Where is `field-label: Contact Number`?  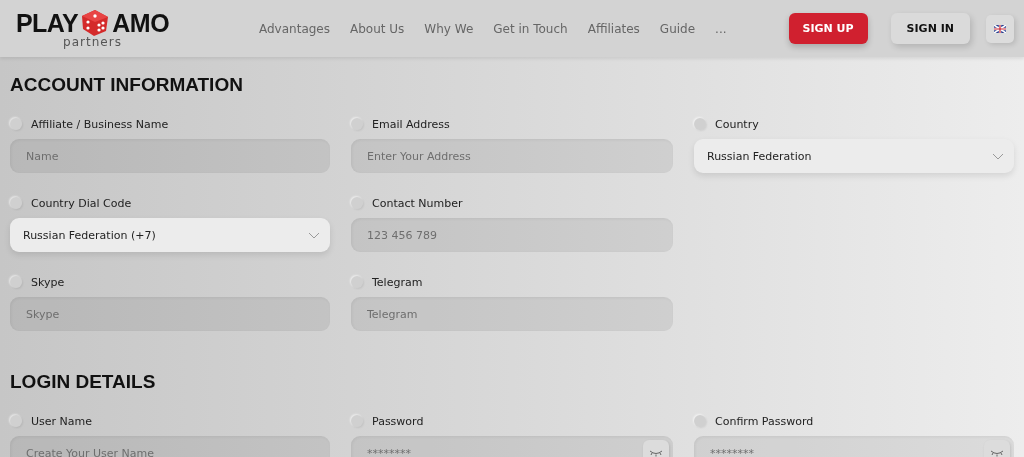
field-label: Contact Number is located at coordinates (417, 203).